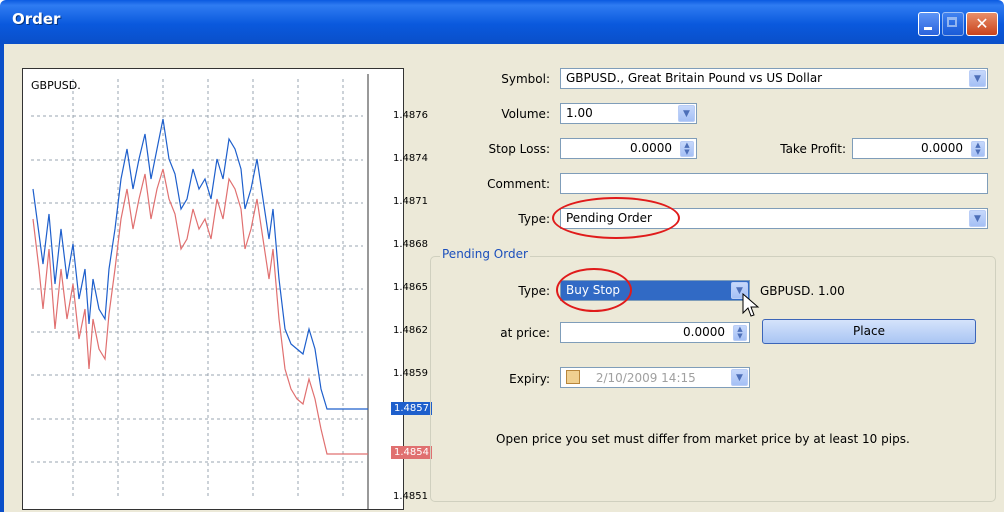 The width and height of the screenshot is (1004, 512). I want to click on ask-price-badge: 1.4854, so click(411, 452).